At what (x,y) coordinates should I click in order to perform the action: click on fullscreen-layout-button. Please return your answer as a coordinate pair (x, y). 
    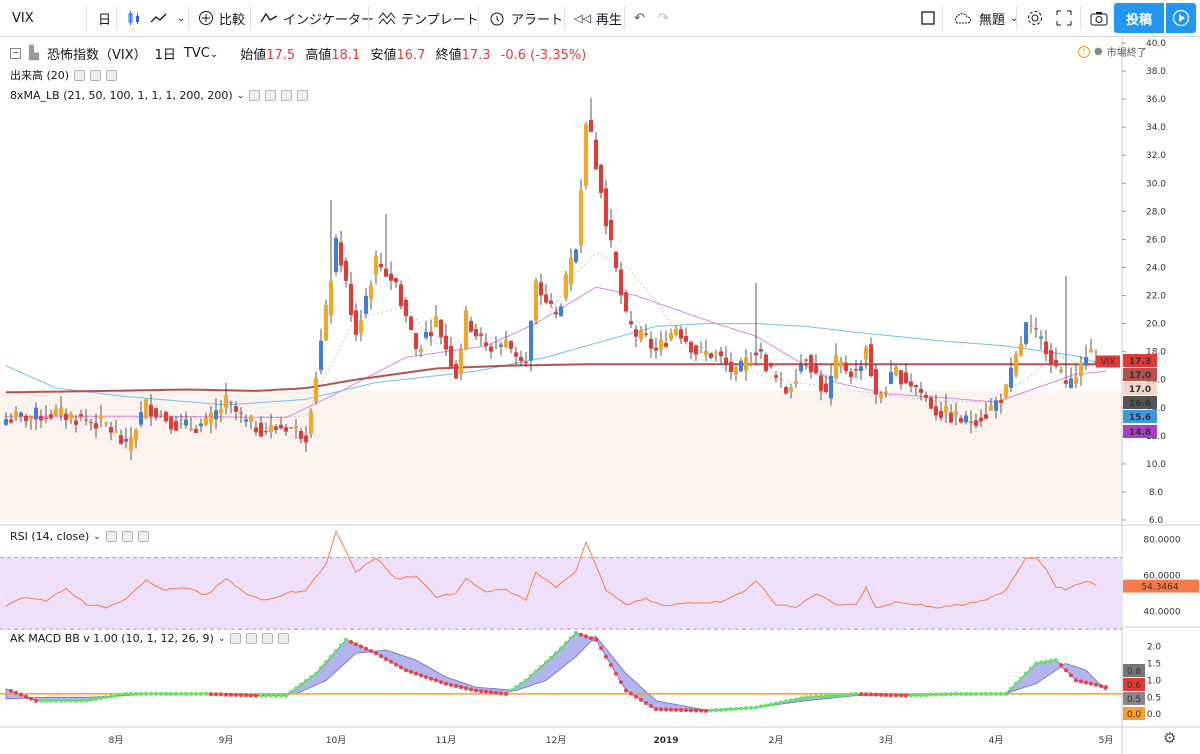
    Looking at the image, I should click on (928, 18).